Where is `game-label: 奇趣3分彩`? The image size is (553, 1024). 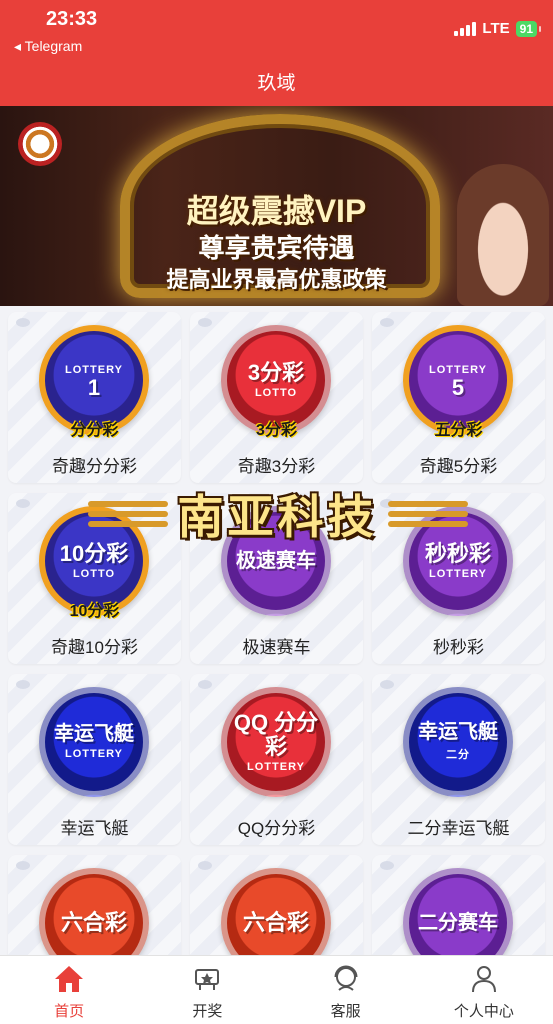
game-label: 奇趣3分彩 is located at coordinates (276, 466).